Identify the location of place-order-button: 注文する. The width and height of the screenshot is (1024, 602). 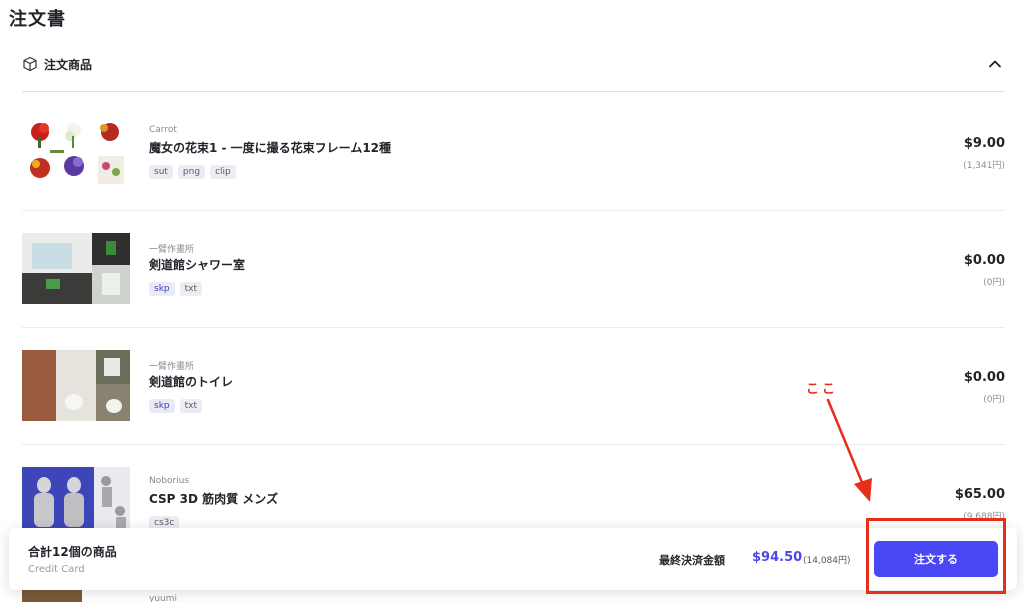
(936, 559).